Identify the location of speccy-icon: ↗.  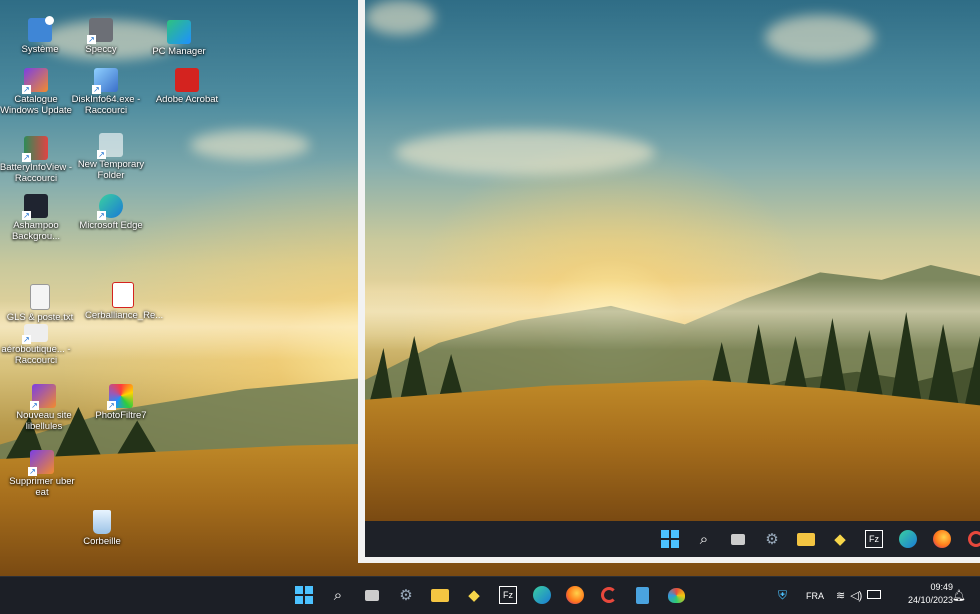
(100, 31).